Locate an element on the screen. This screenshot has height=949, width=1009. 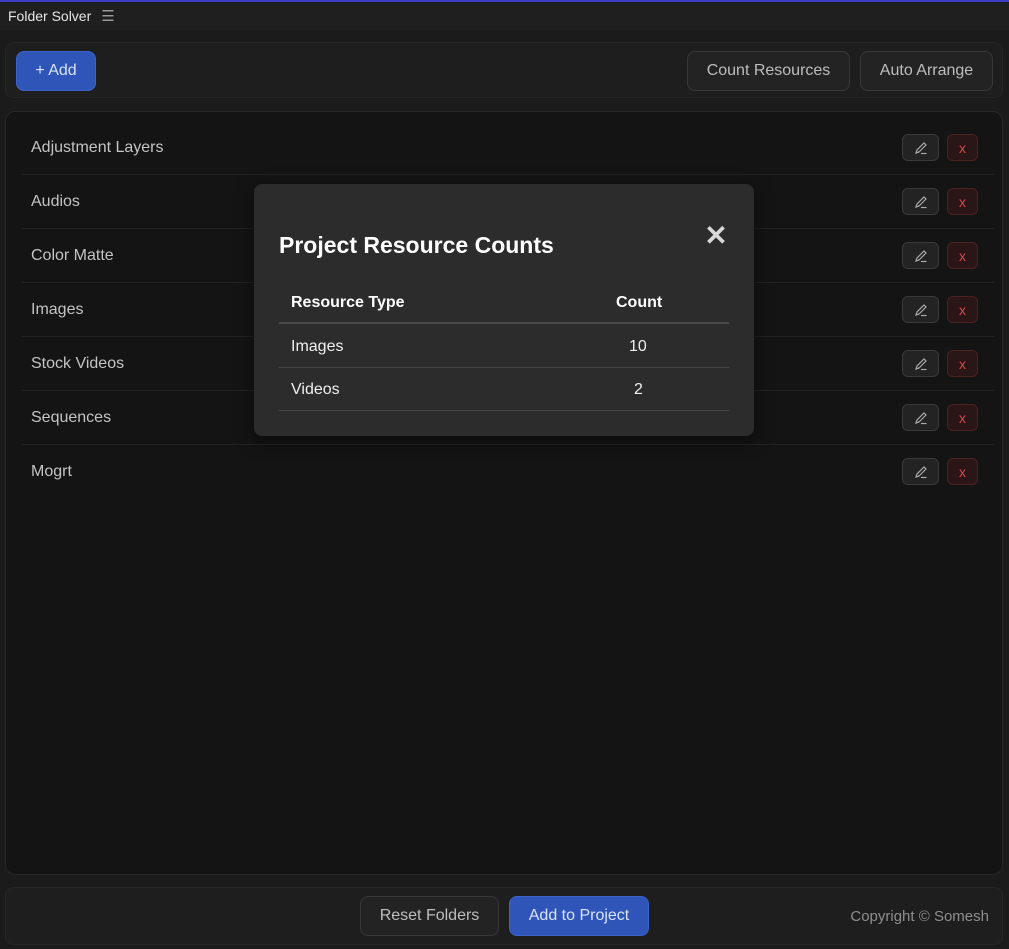
title-bar: Folder Solver ☰ is located at coordinates (504, 16).